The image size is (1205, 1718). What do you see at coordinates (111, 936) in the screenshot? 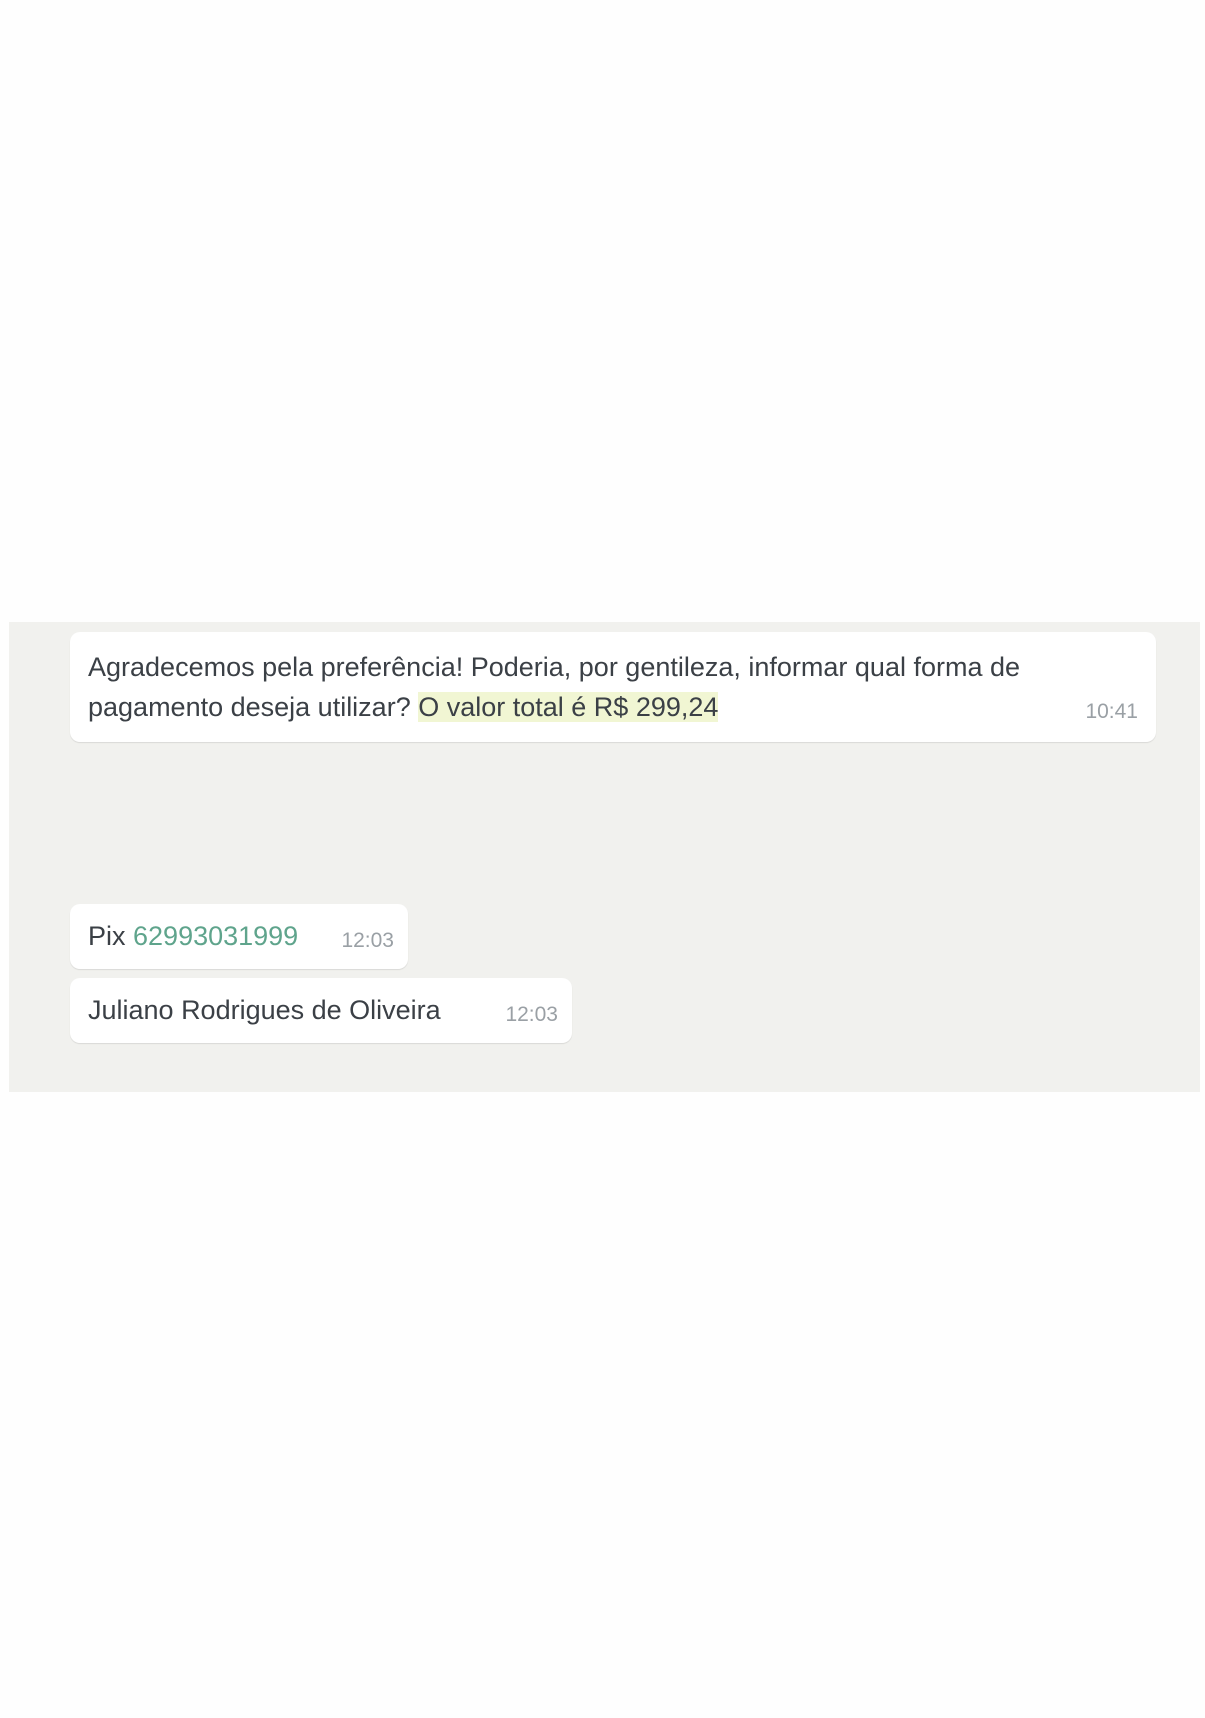
I see `message-text: Pix` at bounding box center [111, 936].